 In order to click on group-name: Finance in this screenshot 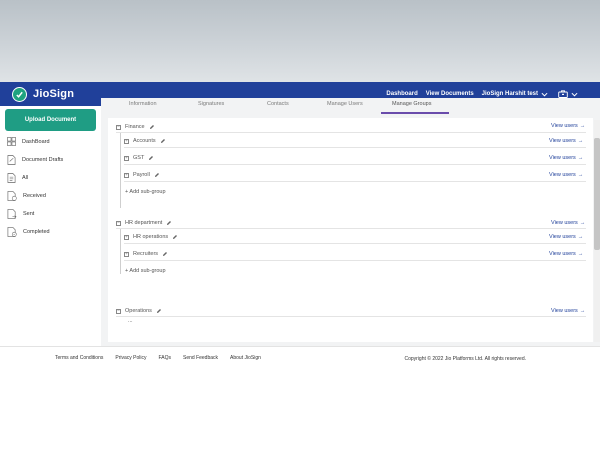, I will do `click(135, 127)`.